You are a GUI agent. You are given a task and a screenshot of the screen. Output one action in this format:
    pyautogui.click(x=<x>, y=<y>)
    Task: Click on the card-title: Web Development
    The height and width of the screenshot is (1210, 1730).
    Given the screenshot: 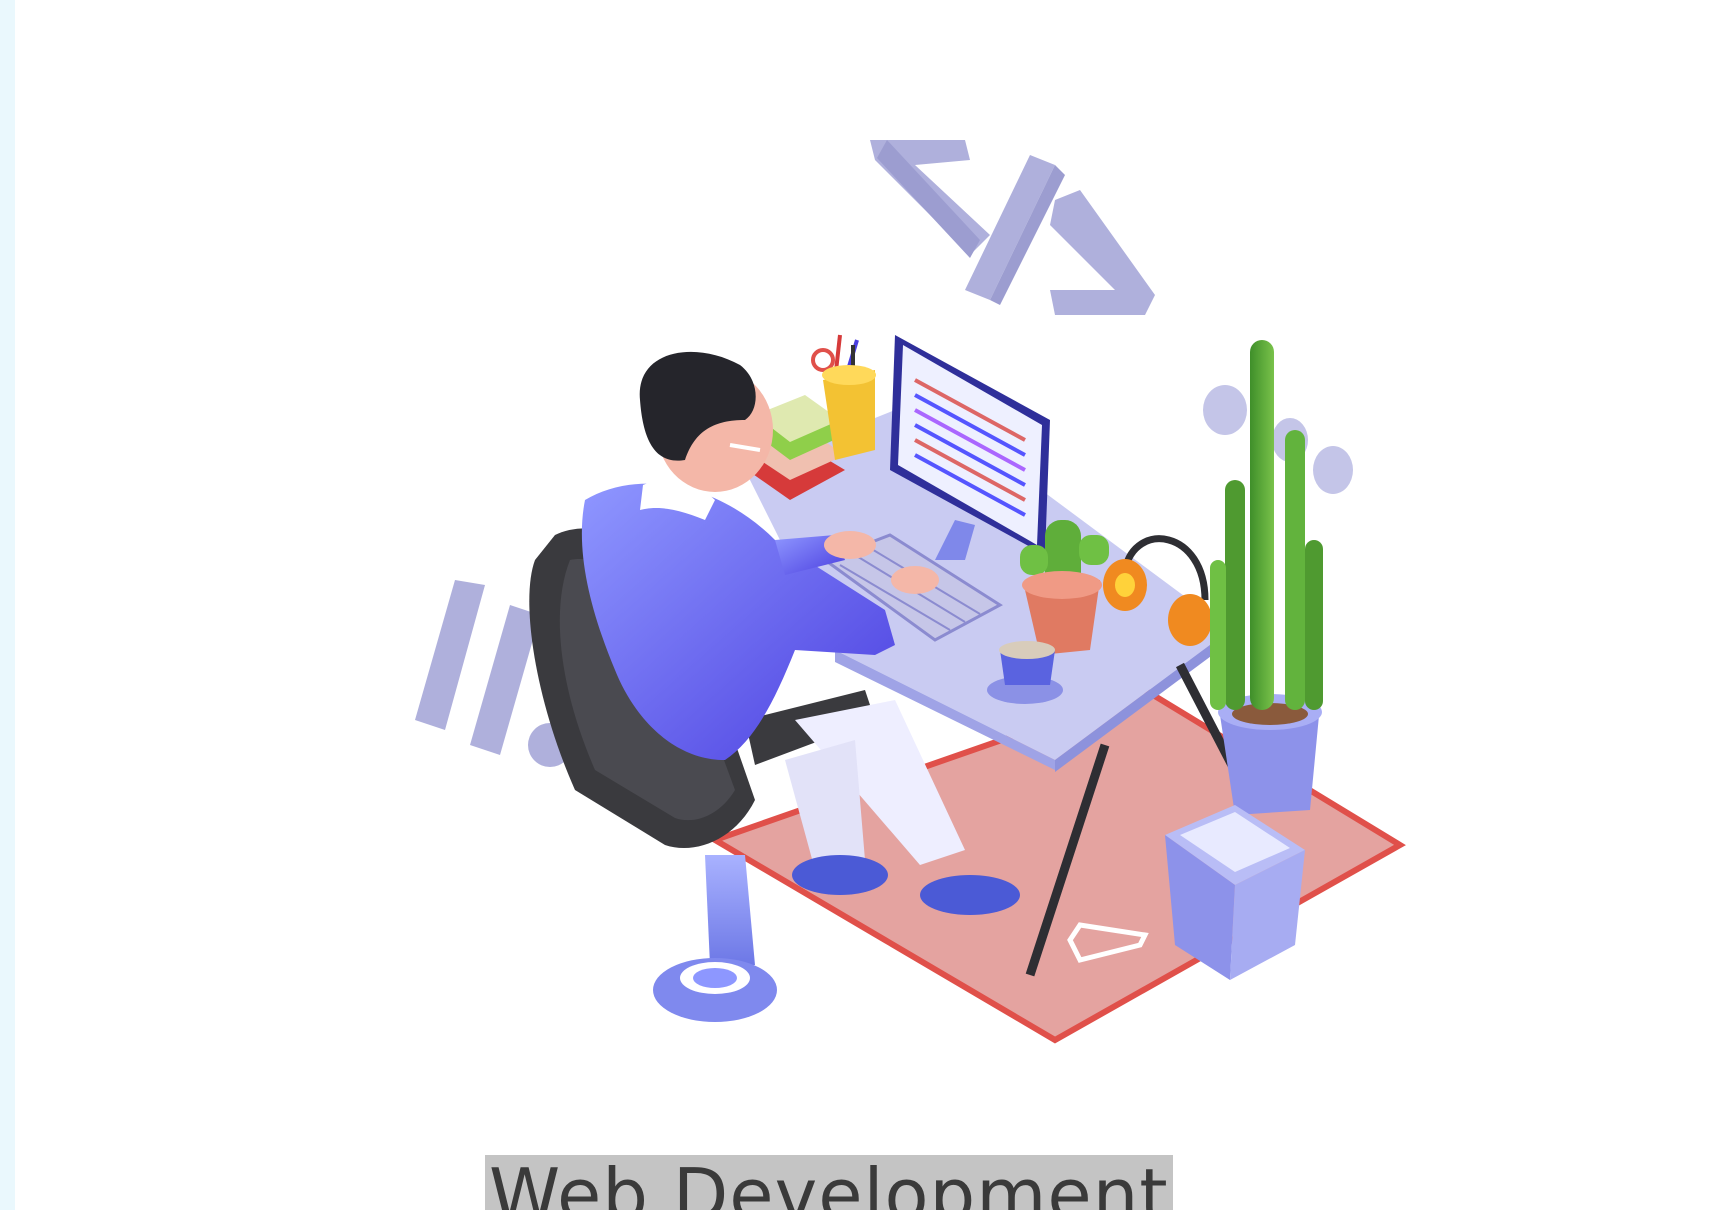 What is the action you would take?
    pyautogui.click(x=829, y=1182)
    